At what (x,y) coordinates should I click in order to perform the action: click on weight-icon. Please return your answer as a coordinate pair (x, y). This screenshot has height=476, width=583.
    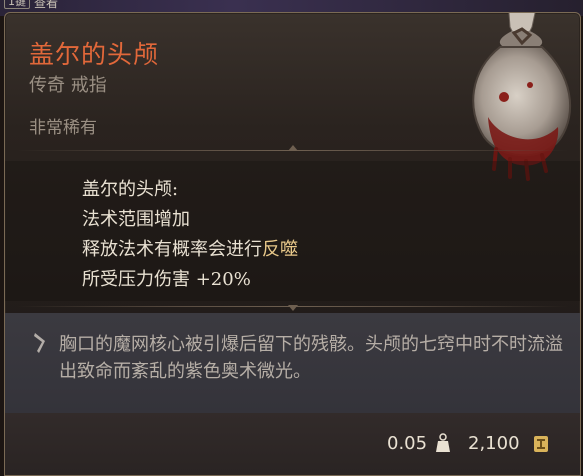
    Looking at the image, I should click on (443, 442).